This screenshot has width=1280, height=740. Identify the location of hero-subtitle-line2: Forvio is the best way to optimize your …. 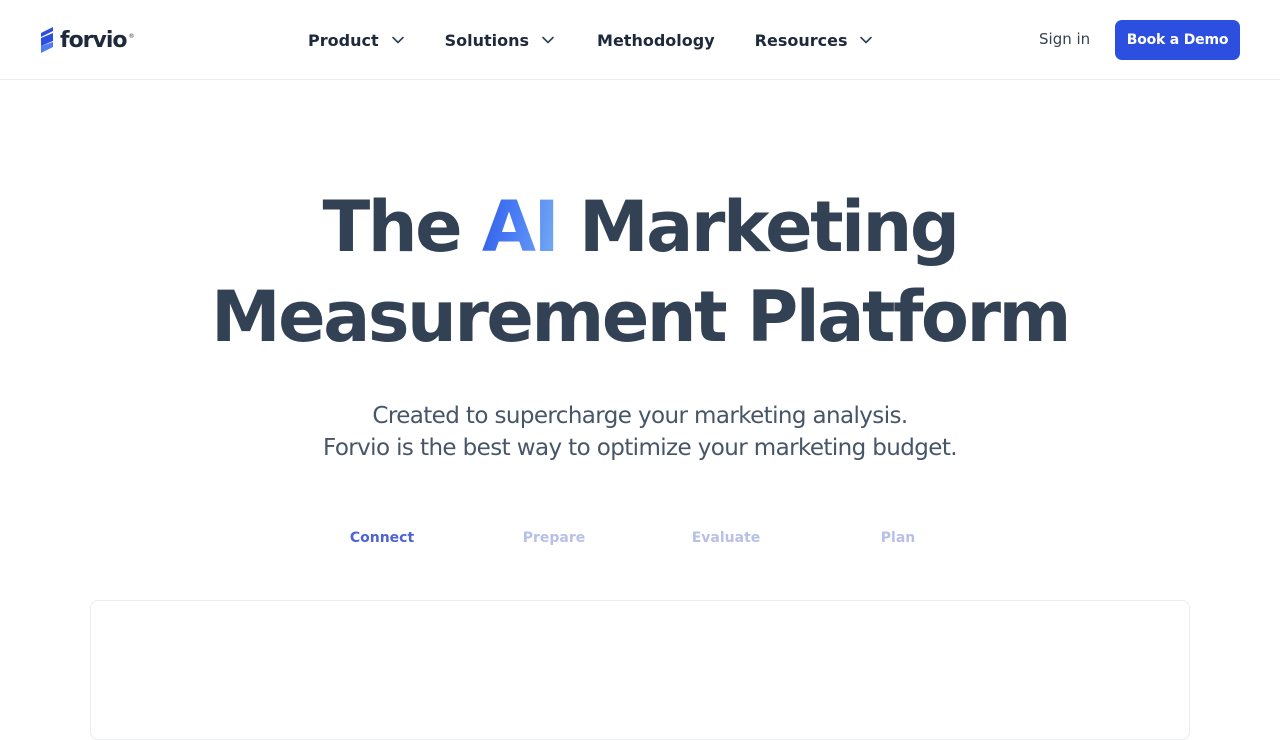
(640, 448).